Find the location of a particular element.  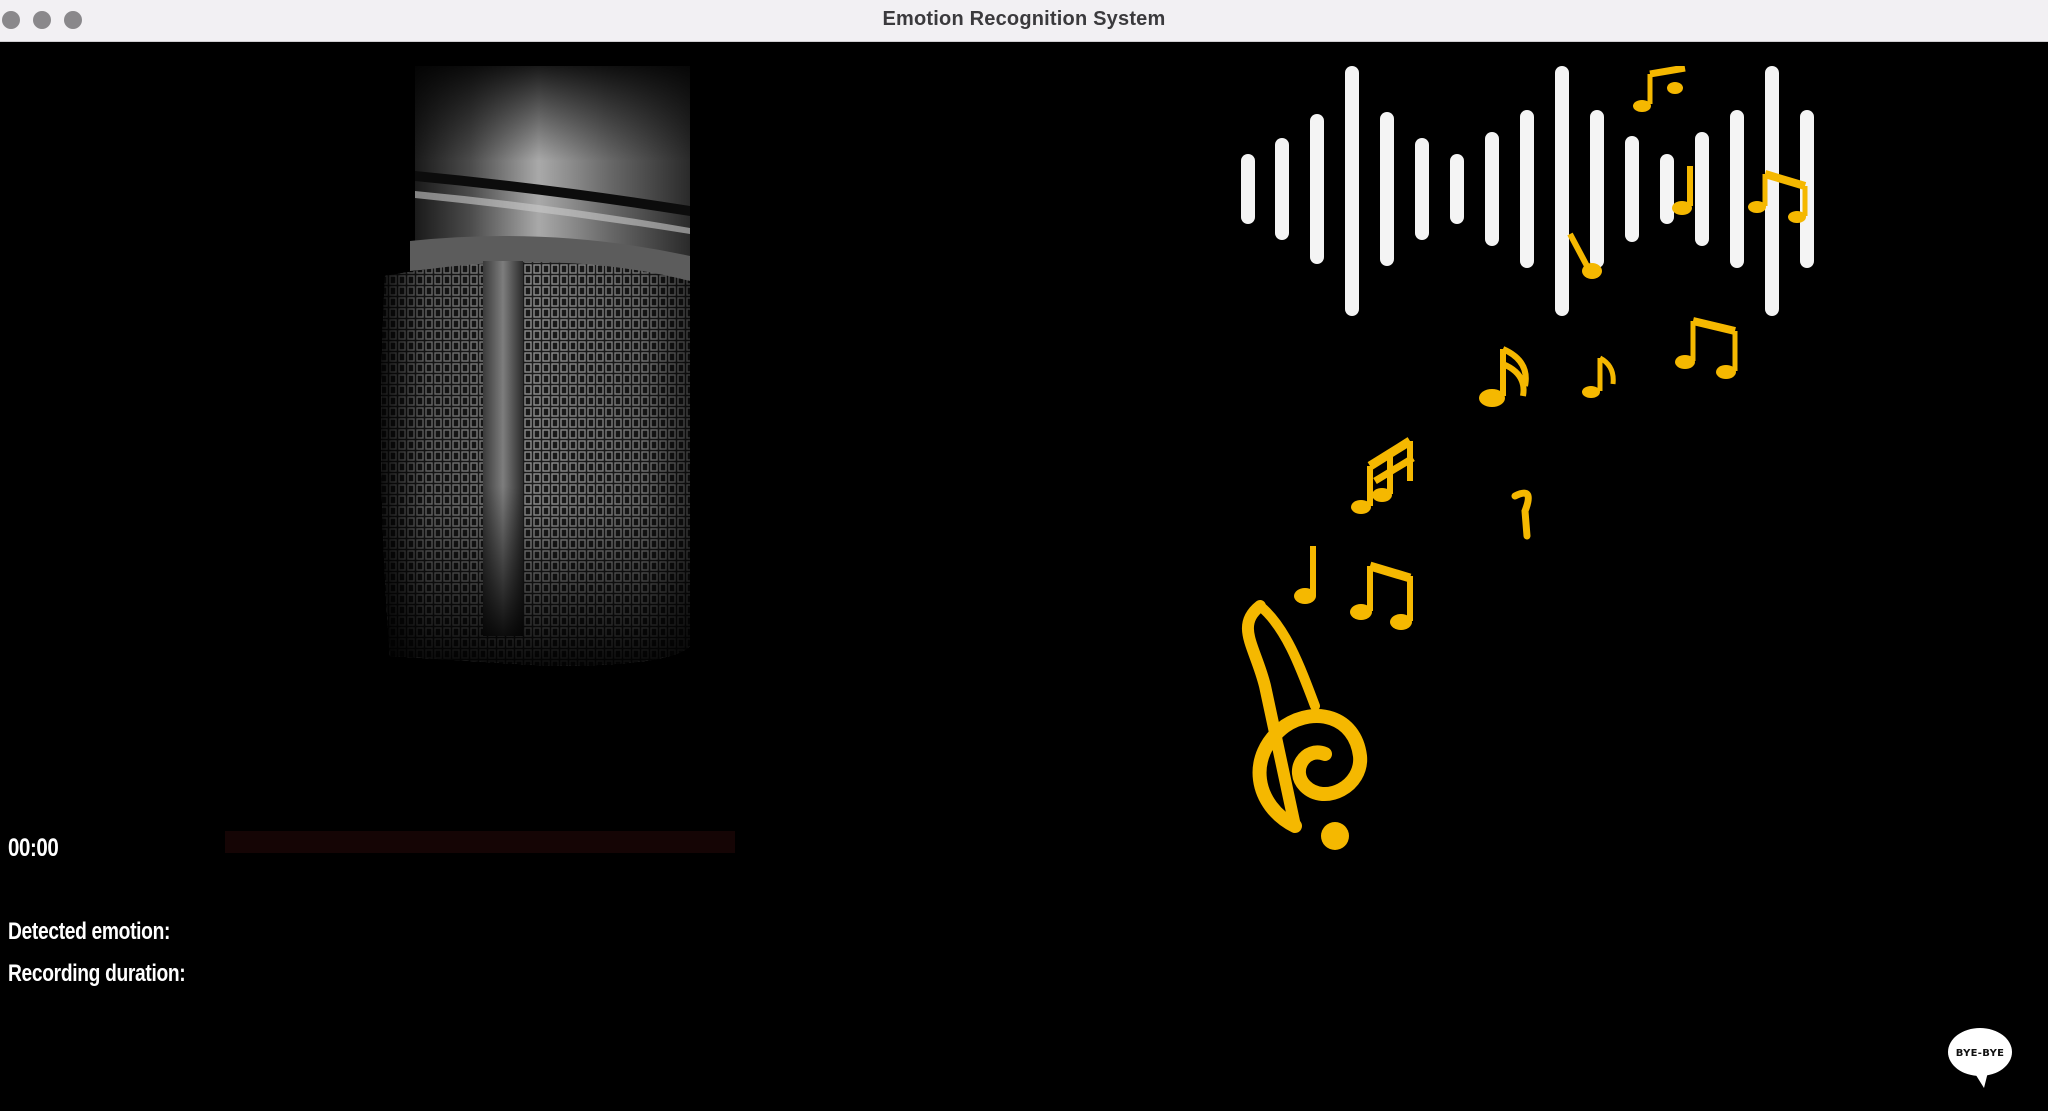

window-title: Emotion Recognition System is located at coordinates (1024, 19).